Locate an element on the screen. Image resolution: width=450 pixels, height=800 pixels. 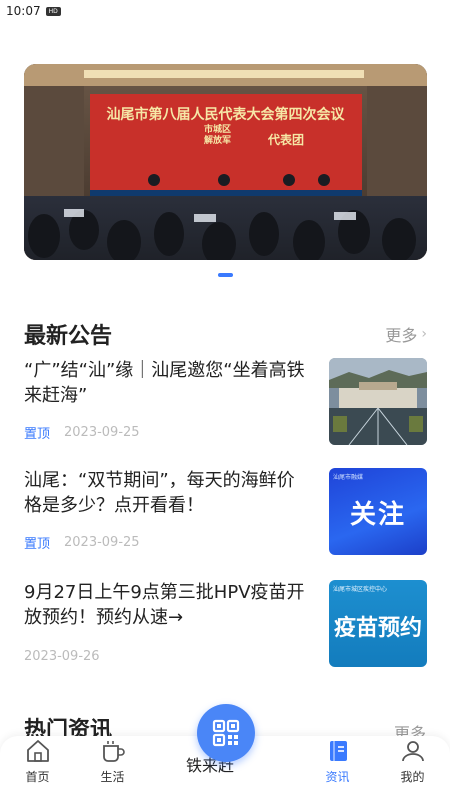
nav-home: 首页 is located at coordinates (37, 768).